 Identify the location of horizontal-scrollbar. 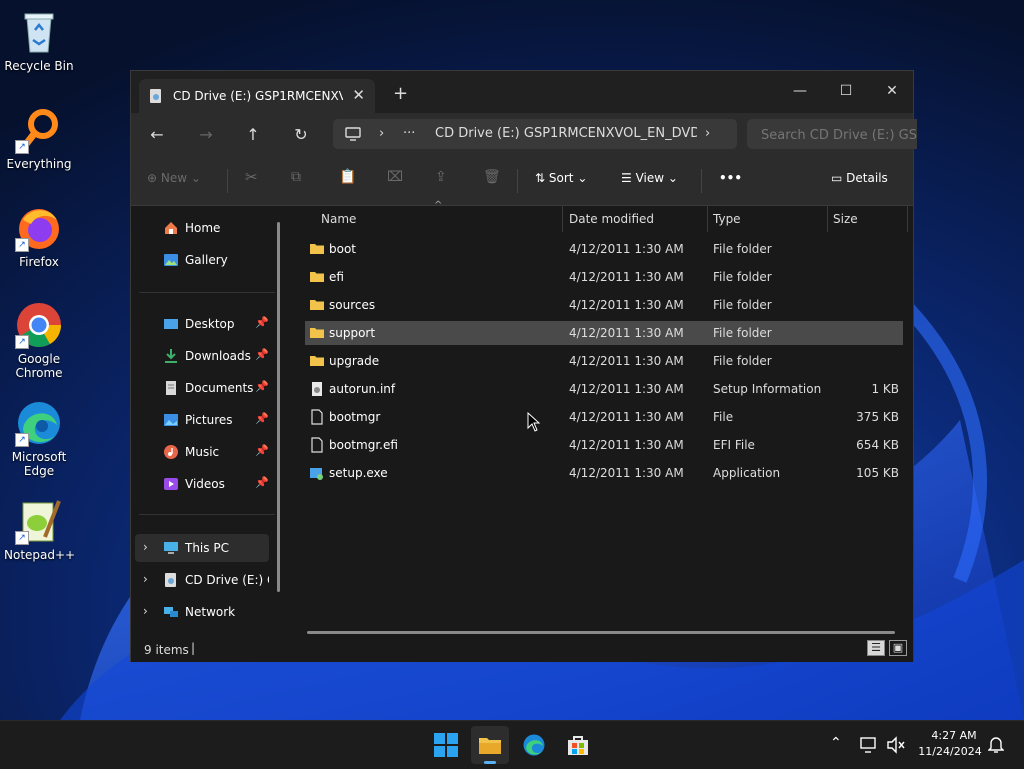
(601, 632).